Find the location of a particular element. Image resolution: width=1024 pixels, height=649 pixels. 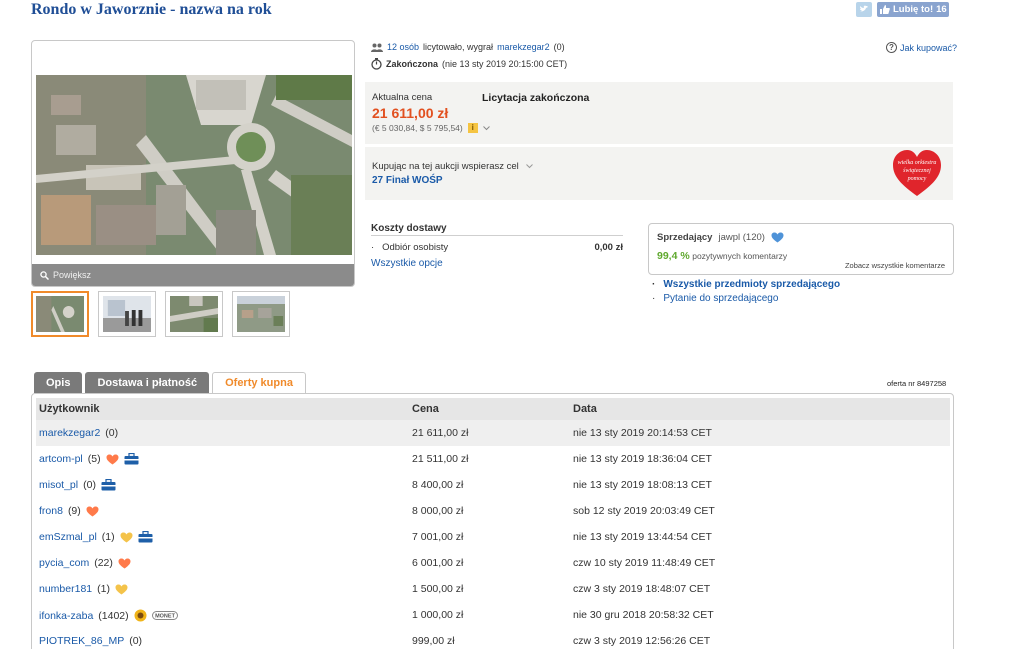

charity-link: 27 Finał WOŚP is located at coordinates (407, 180).